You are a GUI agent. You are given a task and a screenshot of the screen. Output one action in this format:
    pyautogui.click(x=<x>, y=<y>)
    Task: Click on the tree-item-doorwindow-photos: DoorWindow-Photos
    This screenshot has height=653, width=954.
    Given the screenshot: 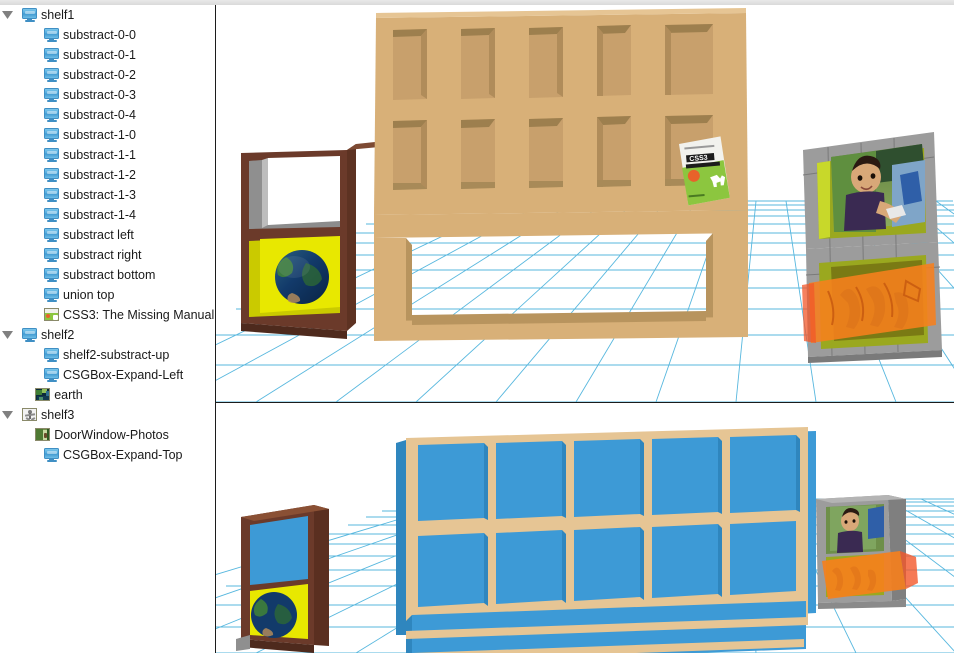 What is the action you would take?
    pyautogui.click(x=107, y=435)
    